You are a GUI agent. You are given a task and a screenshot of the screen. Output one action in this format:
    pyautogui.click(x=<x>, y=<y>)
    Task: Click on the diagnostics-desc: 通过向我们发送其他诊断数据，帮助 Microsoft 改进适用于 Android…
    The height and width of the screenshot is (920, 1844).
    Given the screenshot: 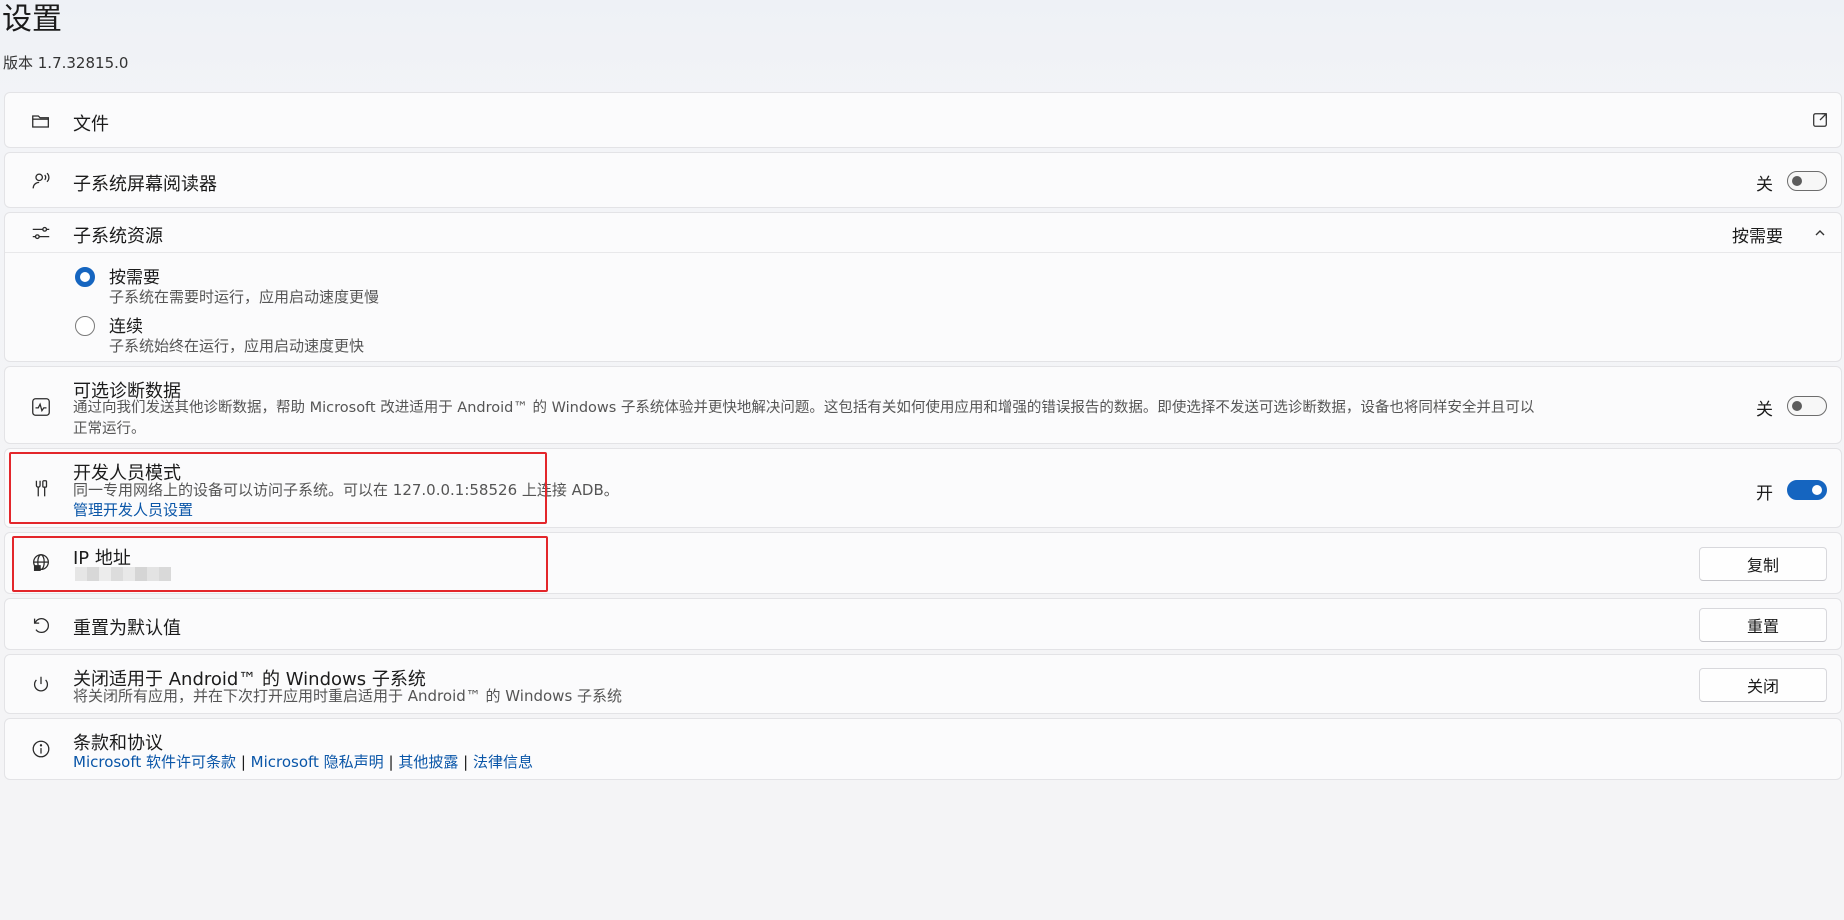 What is the action you would take?
    pyautogui.click(x=804, y=419)
    